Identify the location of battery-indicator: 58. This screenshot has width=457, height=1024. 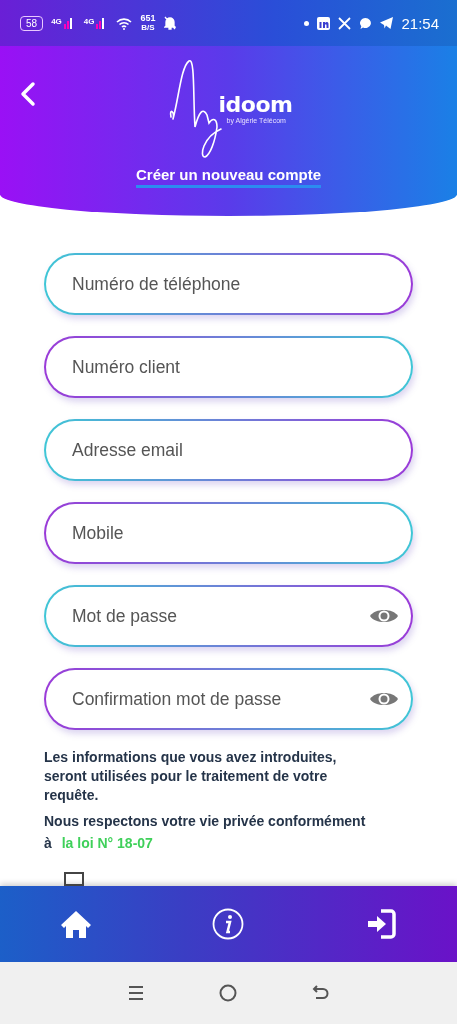
(32, 23).